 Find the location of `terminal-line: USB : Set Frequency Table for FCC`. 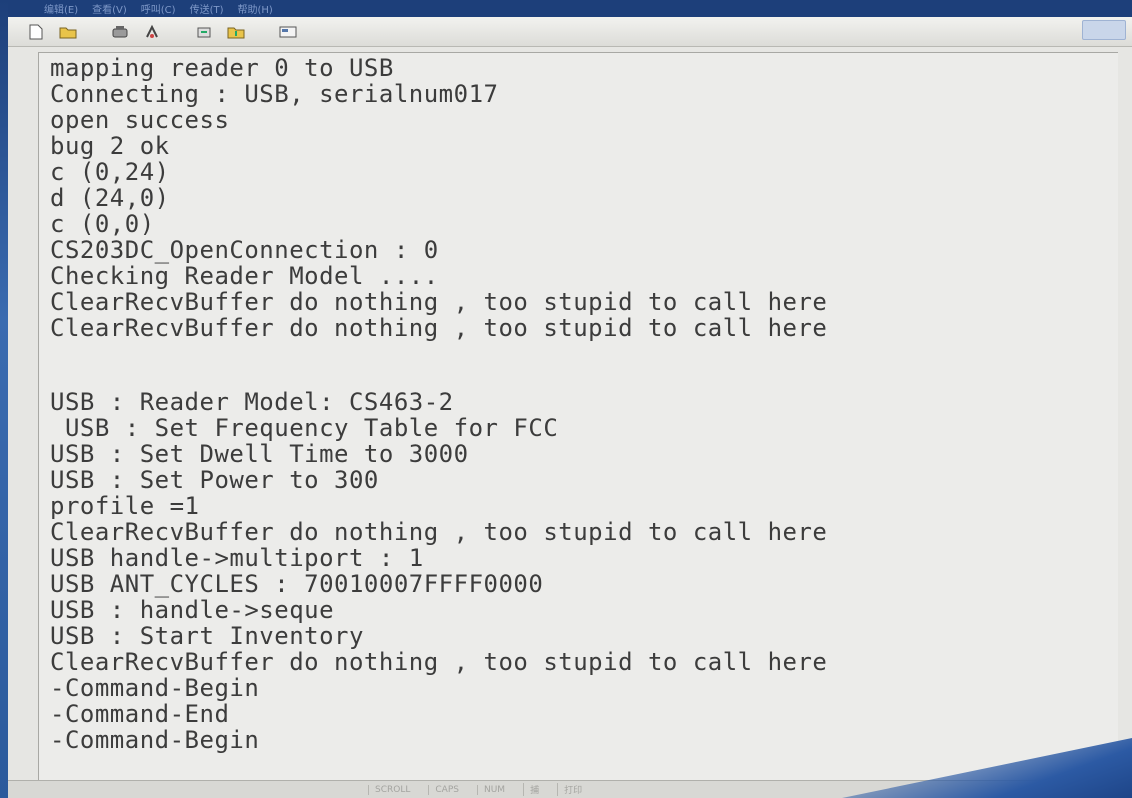

terminal-line: USB : Set Frequency Table for FCC is located at coordinates (304, 428).